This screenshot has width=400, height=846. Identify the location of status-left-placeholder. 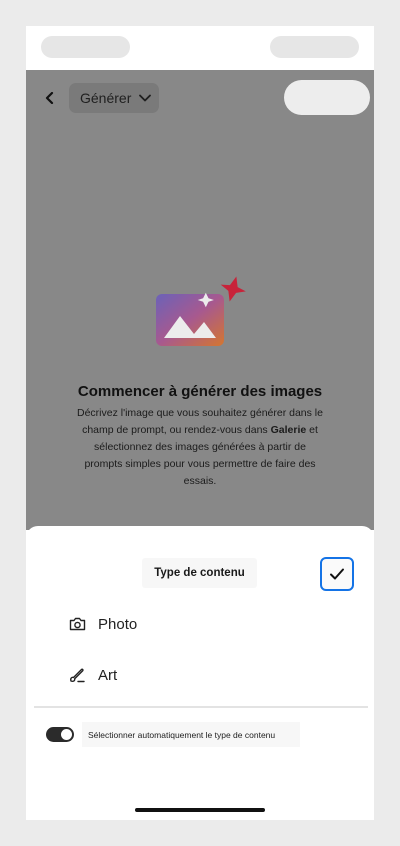
(85, 47).